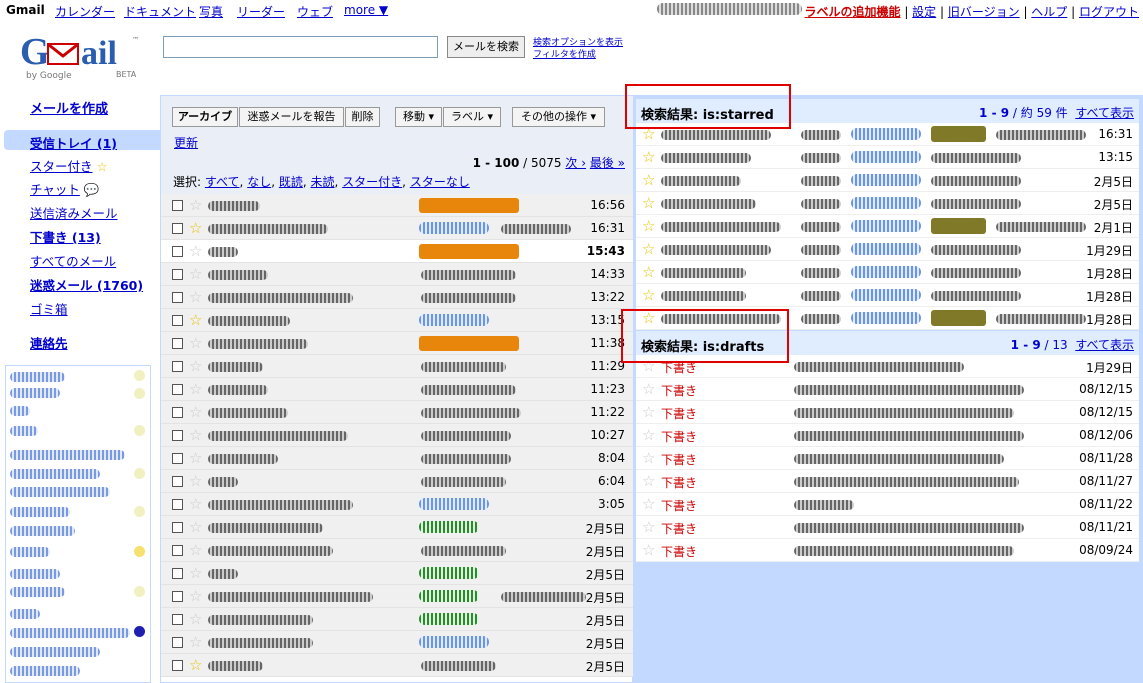 The image size is (1143, 683). What do you see at coordinates (73, 260) in the screenshot?
I see `sidebar-item-all-mail: すべてのメール` at bounding box center [73, 260].